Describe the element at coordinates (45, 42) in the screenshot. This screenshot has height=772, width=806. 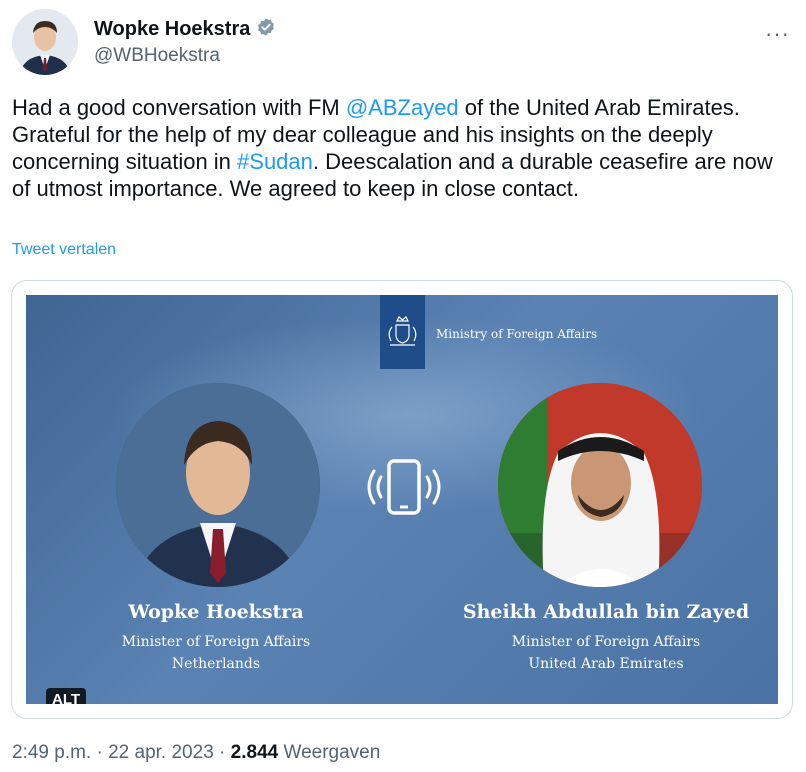
I see `avatar` at that location.